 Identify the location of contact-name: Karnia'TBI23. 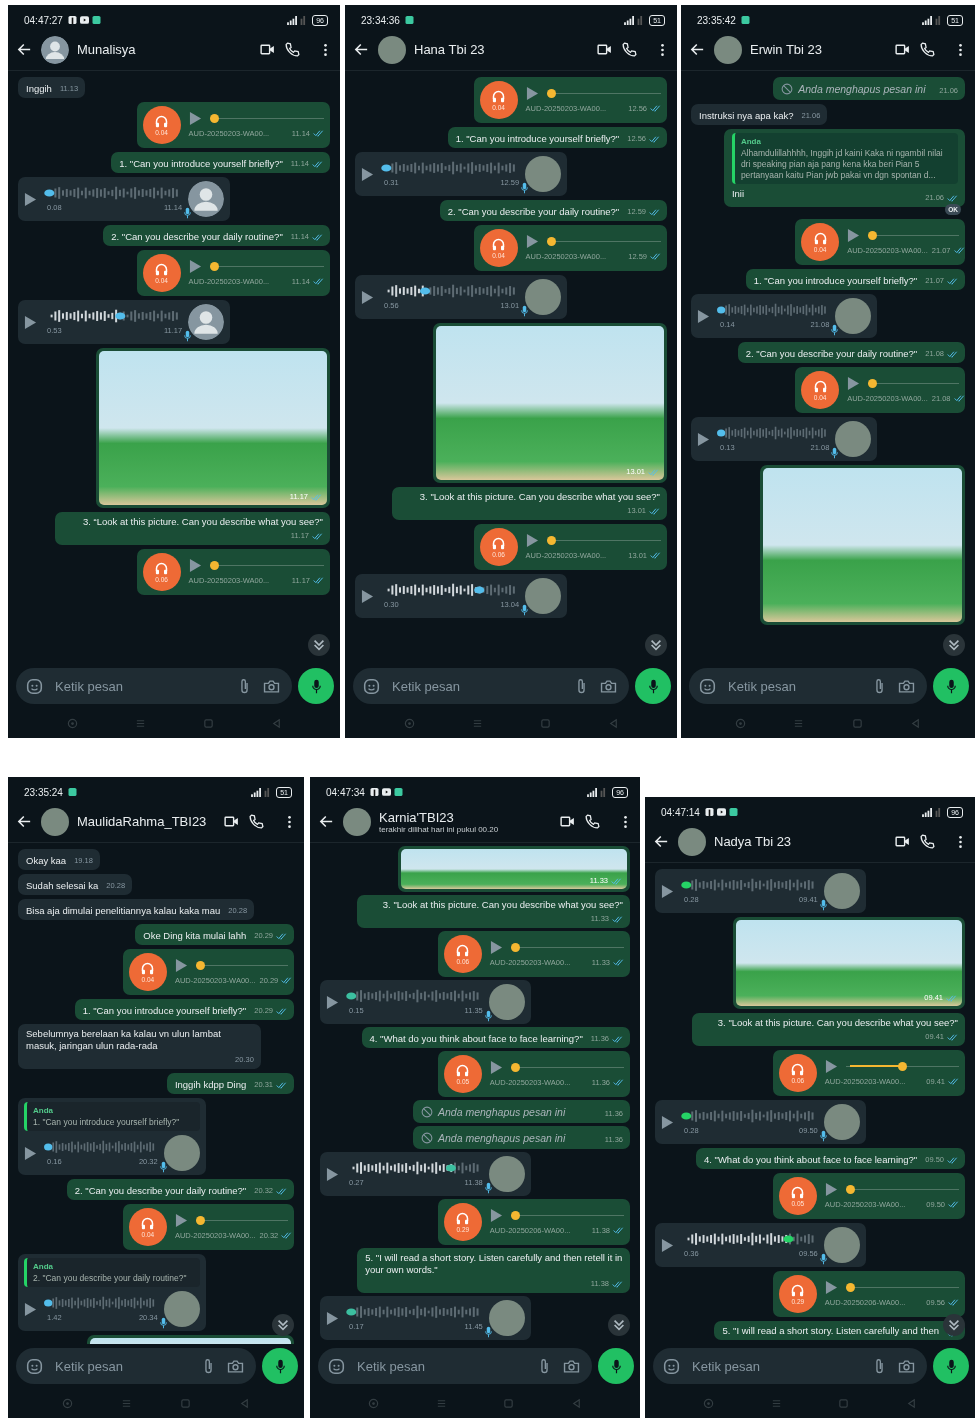
(465, 817).